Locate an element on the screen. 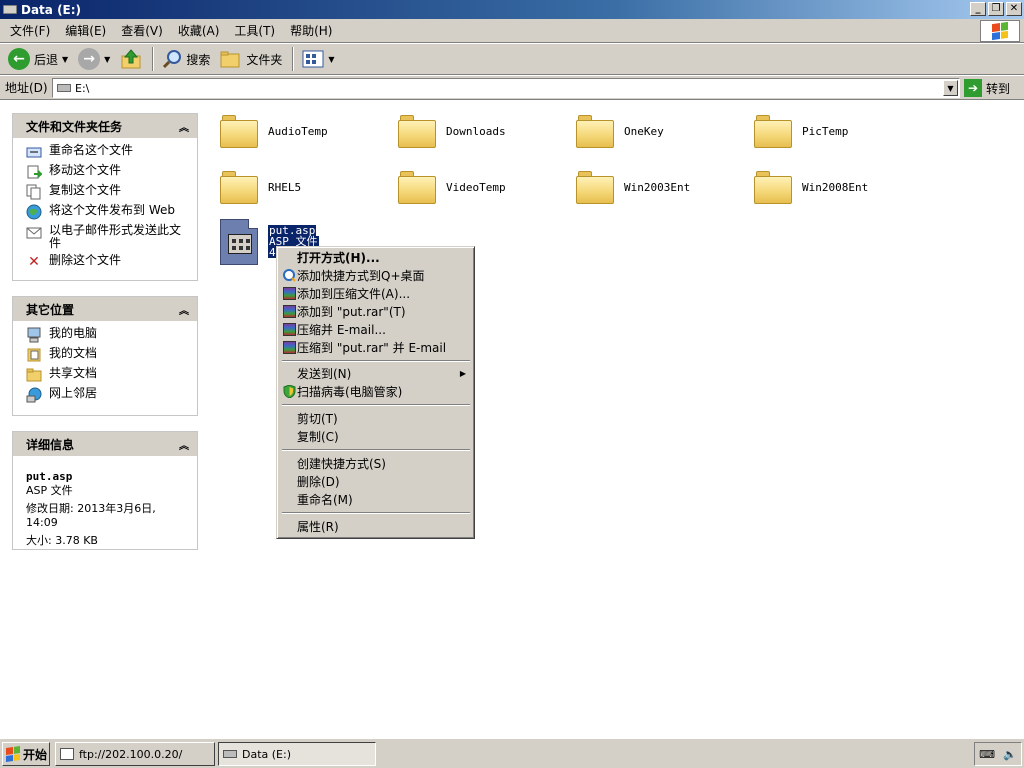 This screenshot has width=1024, height=768. restore-button: ❐ is located at coordinates (996, 9).